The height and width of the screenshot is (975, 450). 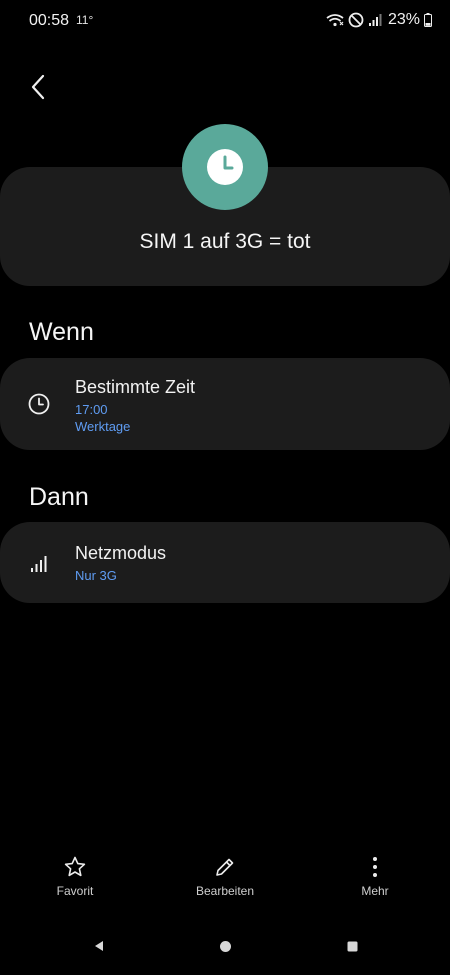 What do you see at coordinates (356, 20) in the screenshot?
I see `do-not-disturb-icon` at bounding box center [356, 20].